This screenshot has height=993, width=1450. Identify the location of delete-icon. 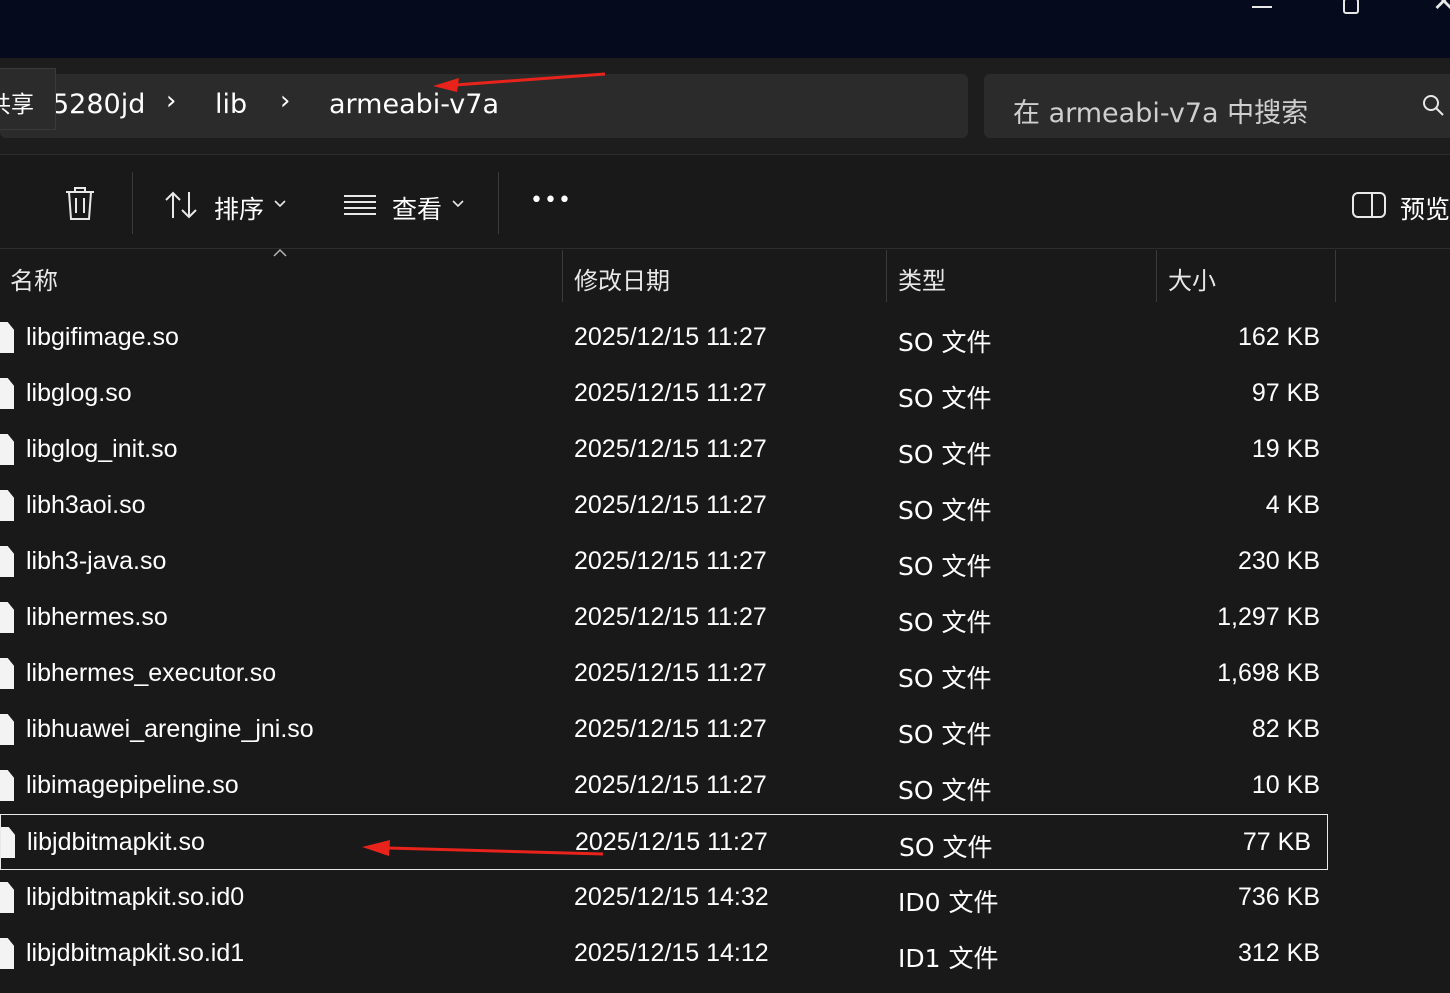
(80, 204).